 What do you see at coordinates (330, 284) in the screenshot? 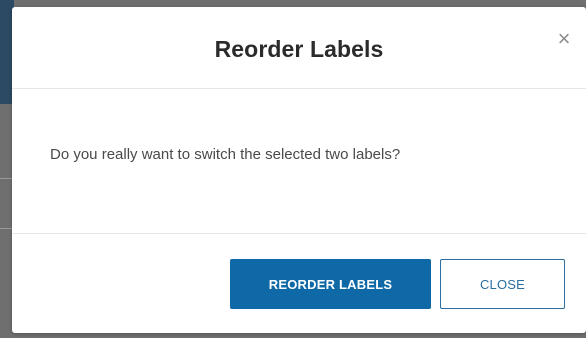
I see `reorder-labels-button: REORDER LABELS` at bounding box center [330, 284].